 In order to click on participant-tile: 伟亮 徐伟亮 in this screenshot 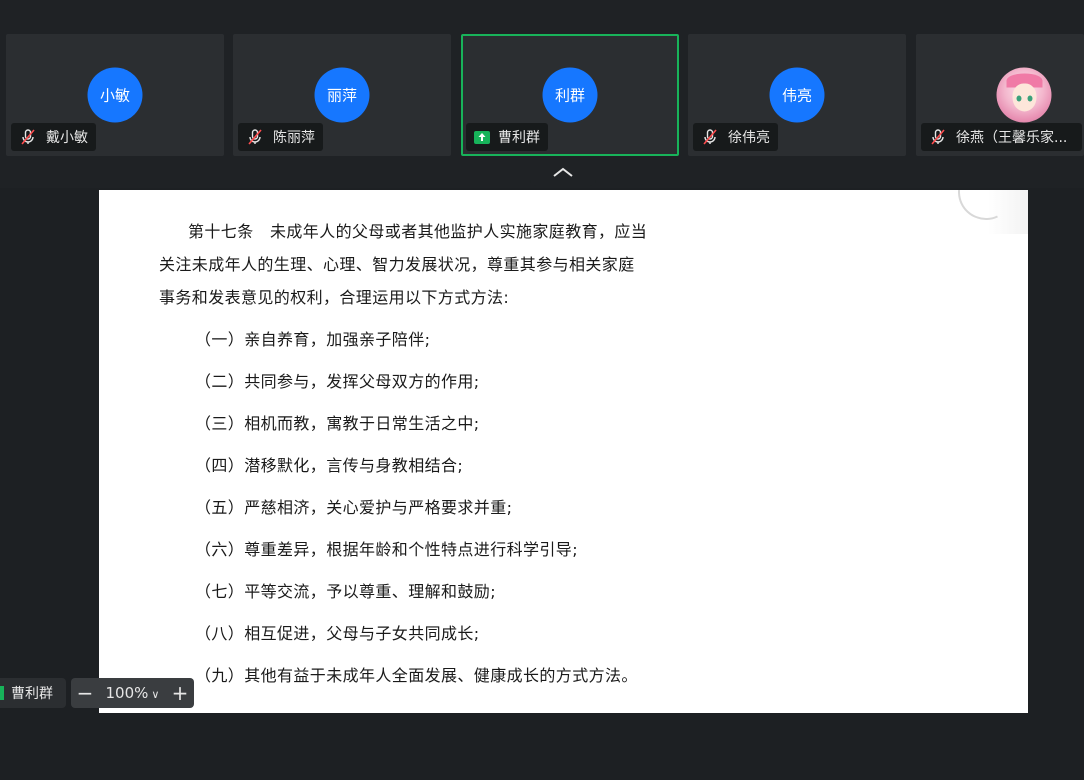, I will do `click(797, 95)`.